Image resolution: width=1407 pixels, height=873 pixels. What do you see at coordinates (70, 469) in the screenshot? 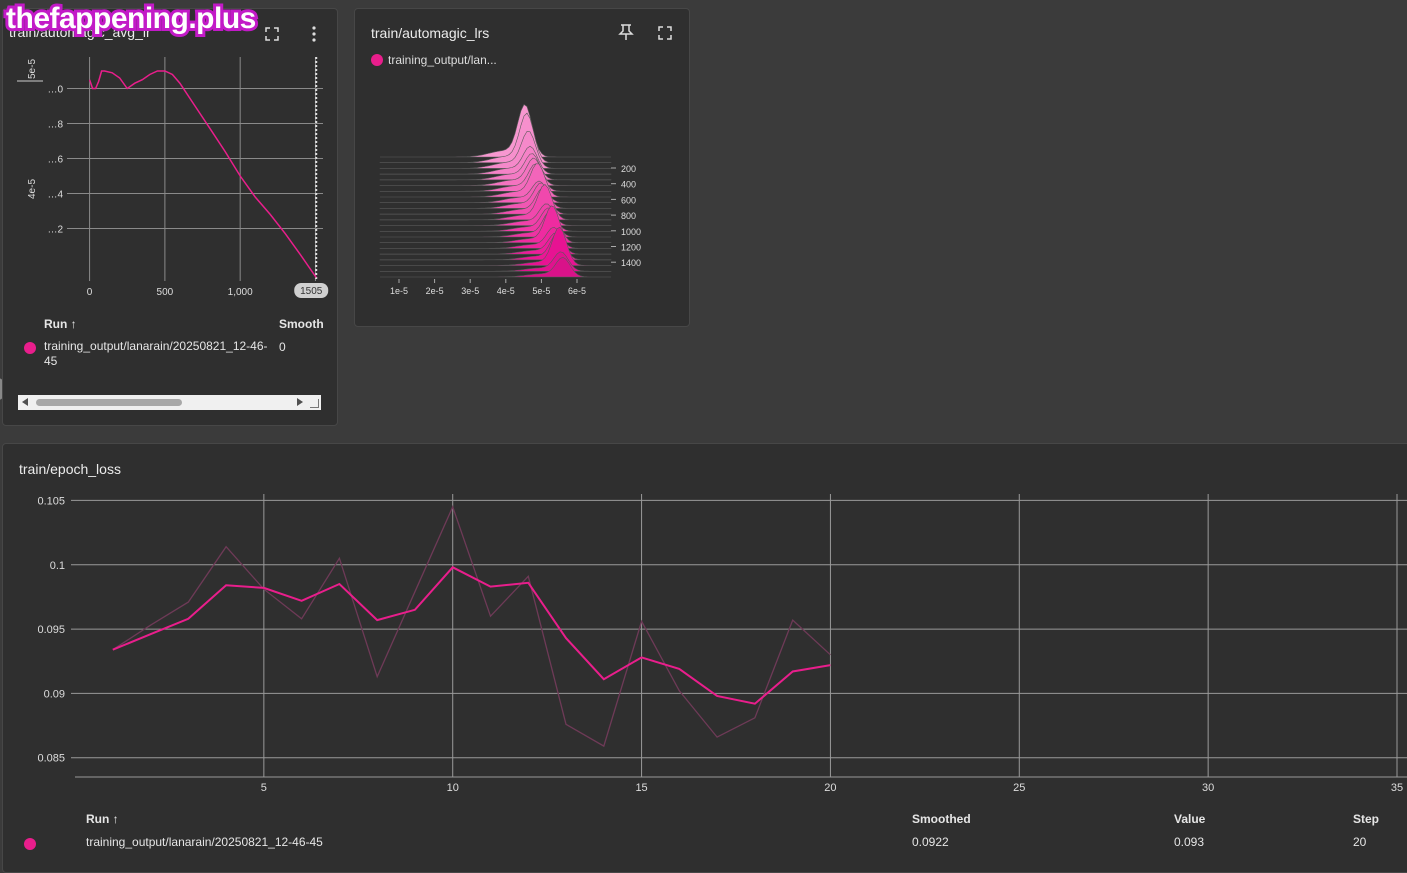
I see `card-title: train/epoch_loss` at bounding box center [70, 469].